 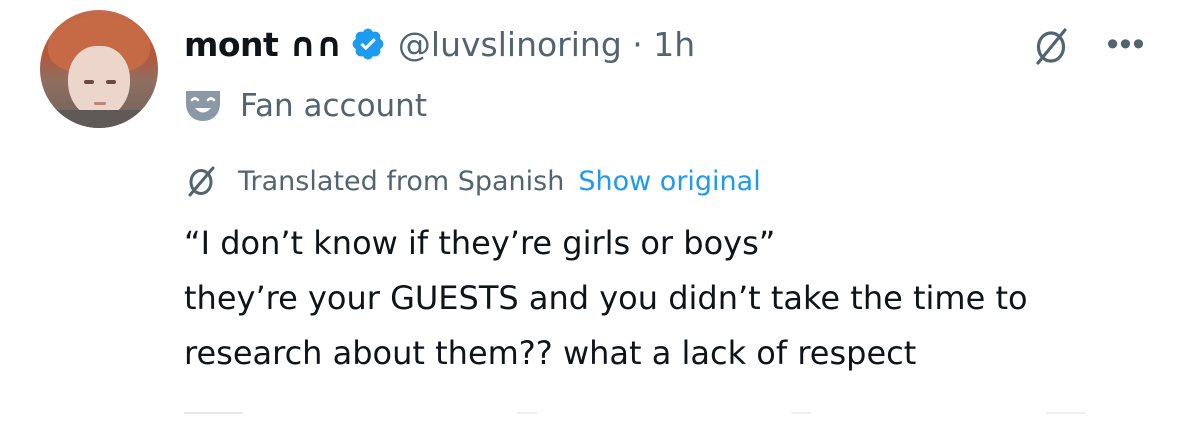 I want to click on display-name: mont ∩∩, so click(x=263, y=44).